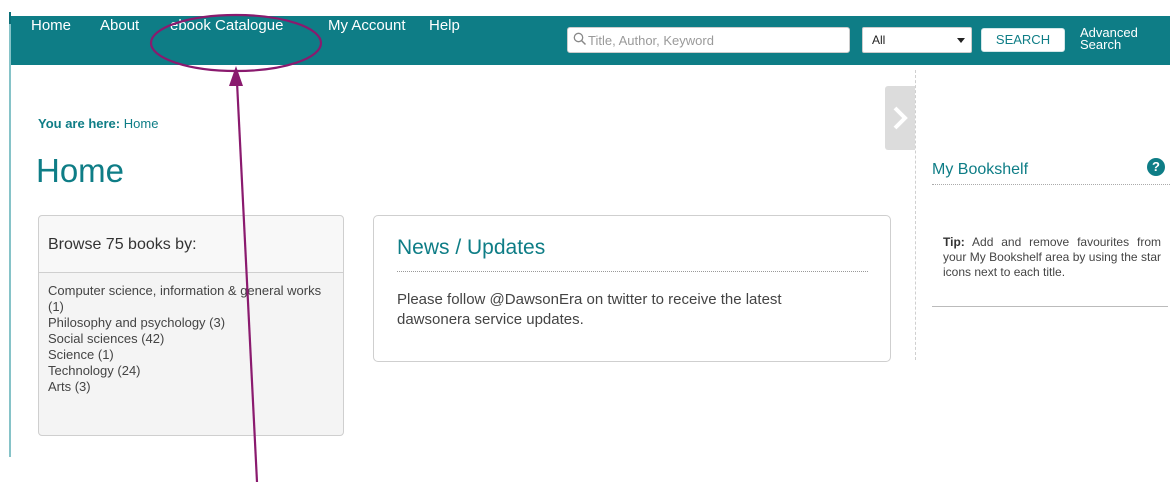 Image resolution: width=1170 pixels, height=487 pixels. Describe the element at coordinates (444, 25) in the screenshot. I see `nav-help: Help` at that location.